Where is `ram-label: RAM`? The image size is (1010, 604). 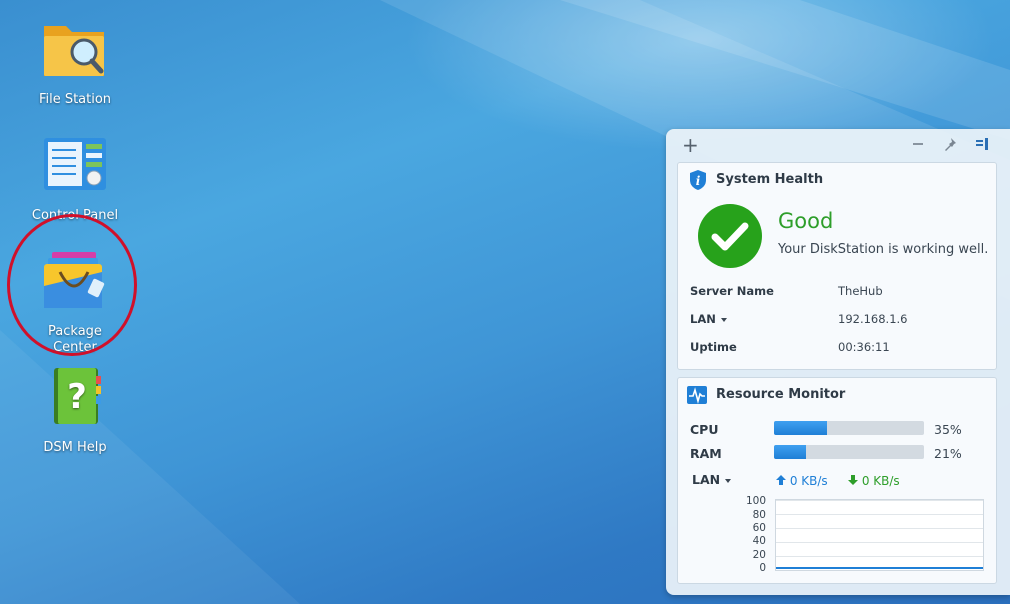
ram-label: RAM is located at coordinates (706, 453).